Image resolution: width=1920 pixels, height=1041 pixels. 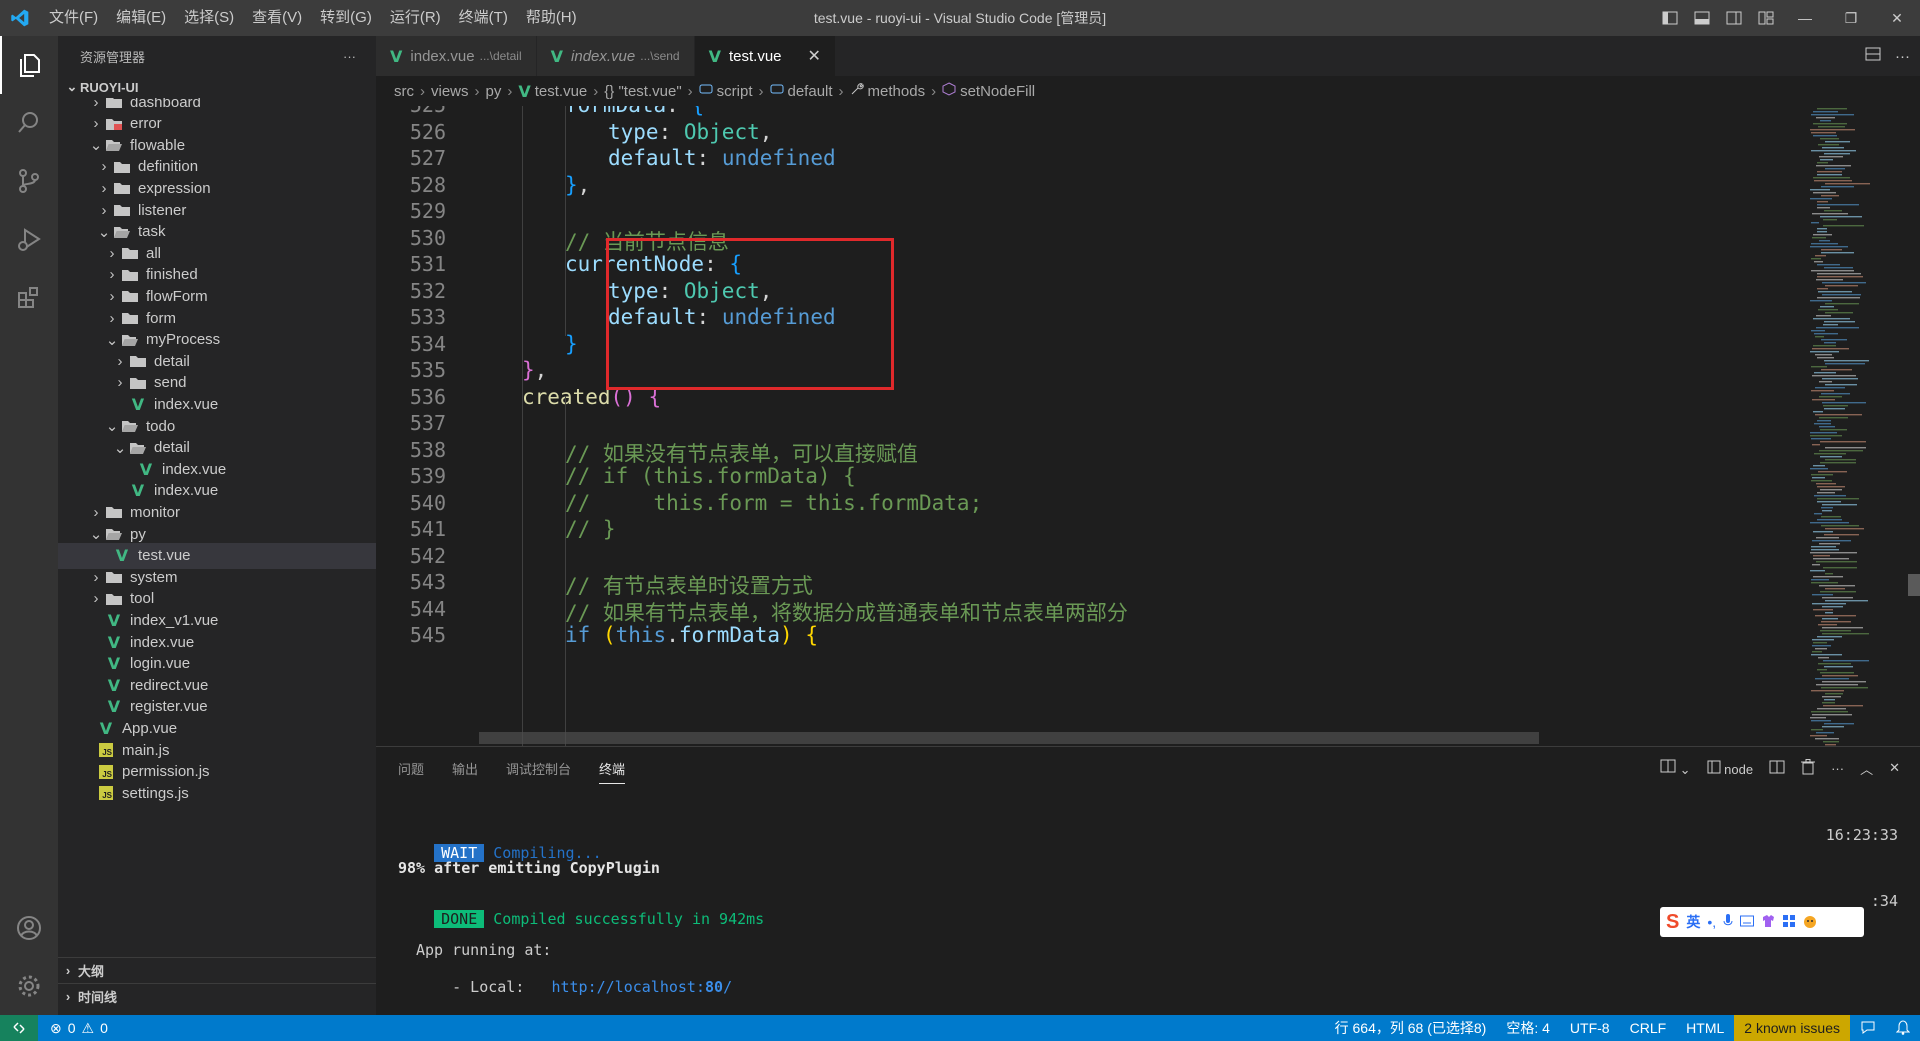 What do you see at coordinates (183, 340) in the screenshot?
I see `tree-item-label: myProcess` at bounding box center [183, 340].